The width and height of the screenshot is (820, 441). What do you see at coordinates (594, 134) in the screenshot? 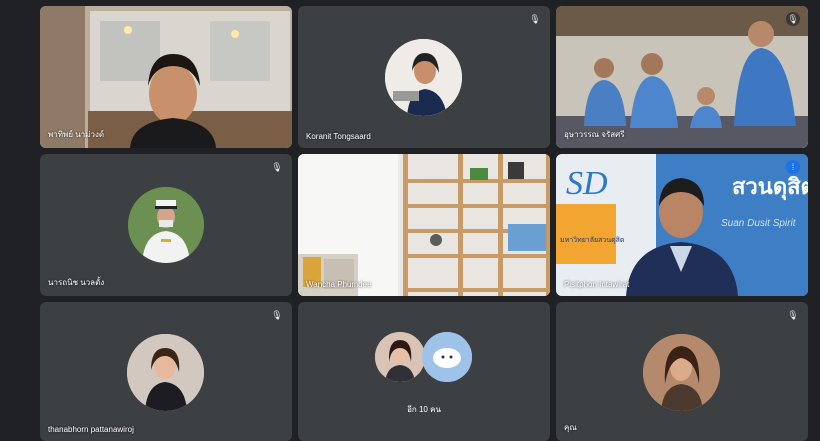
I see `participant-name: อุษาวรรณ จรัสศรี` at bounding box center [594, 134].